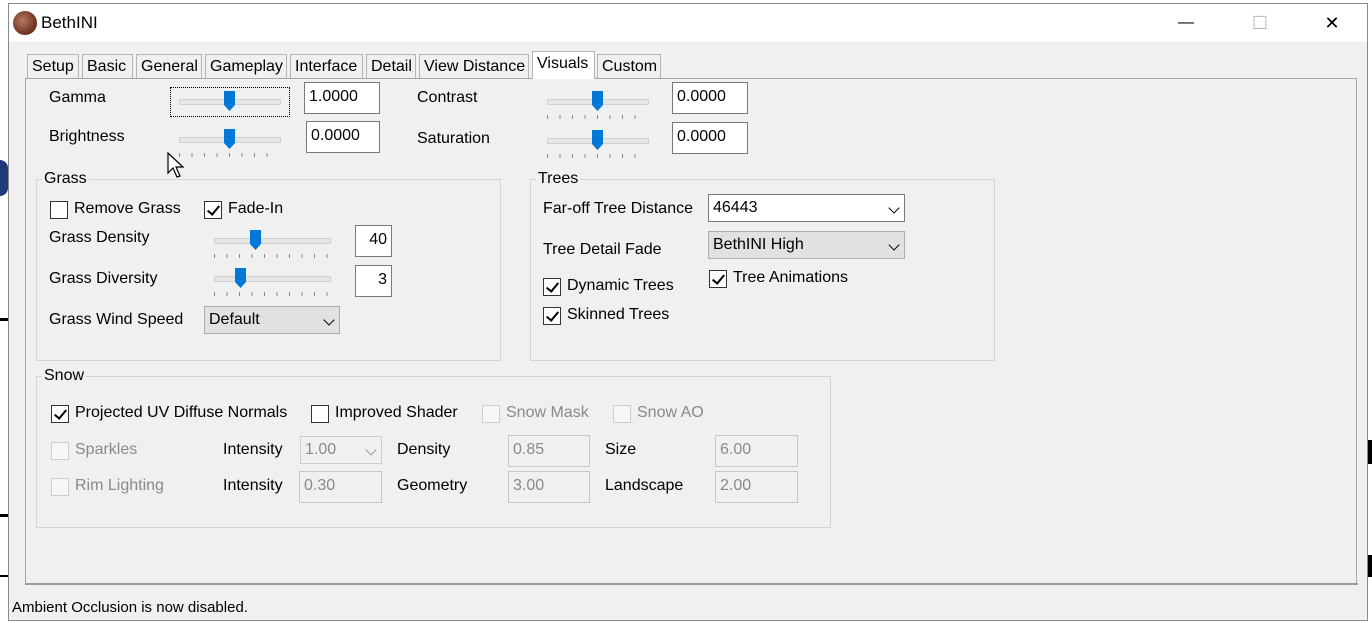  I want to click on grass-group-title: Grass, so click(65, 179).